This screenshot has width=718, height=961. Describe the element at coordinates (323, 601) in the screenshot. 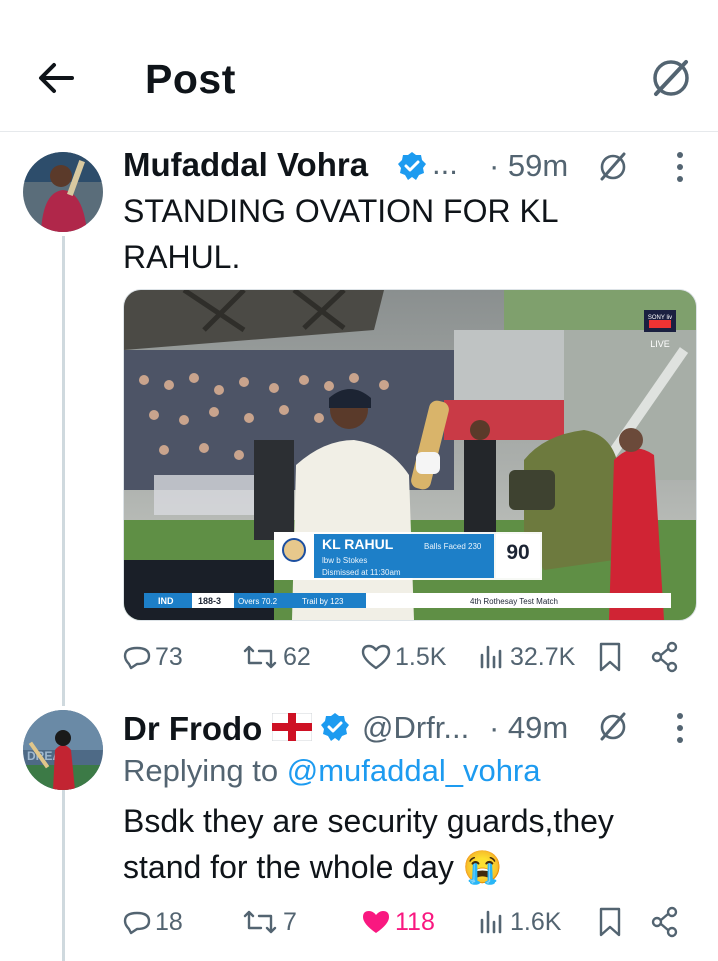

I see `score-trail: Trail by 123` at that location.